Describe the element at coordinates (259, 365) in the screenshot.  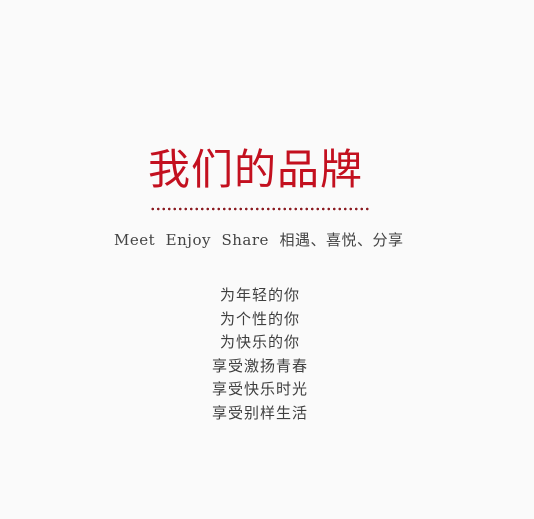
I see `slogan-line: 享受激扬青春` at that location.